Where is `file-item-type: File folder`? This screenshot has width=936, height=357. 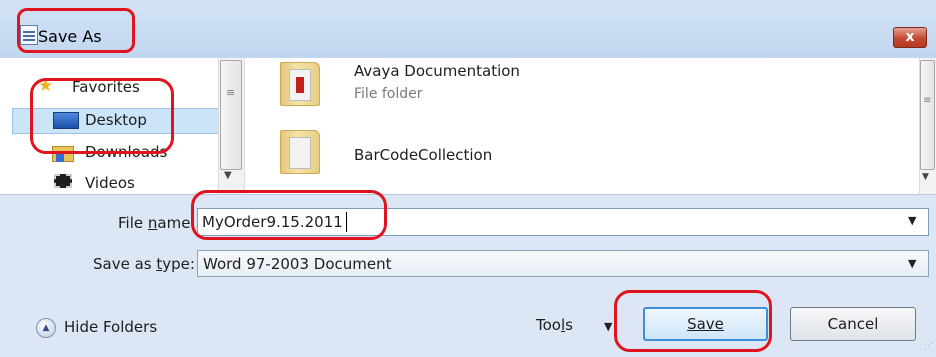 file-item-type: File folder is located at coordinates (388, 94).